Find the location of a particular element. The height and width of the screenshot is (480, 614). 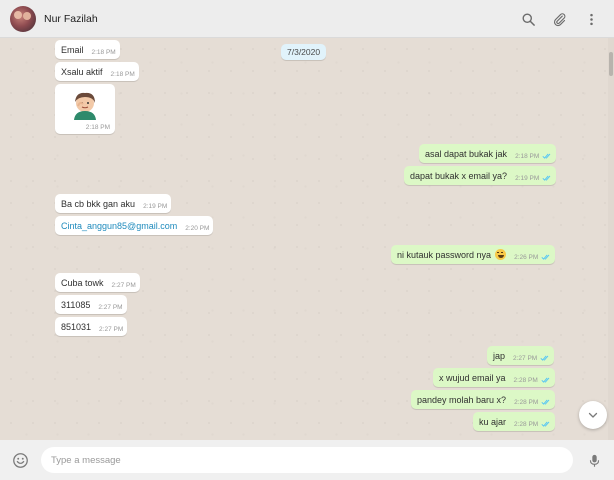

message-text: pandey molah baru x? is located at coordinates (462, 399).